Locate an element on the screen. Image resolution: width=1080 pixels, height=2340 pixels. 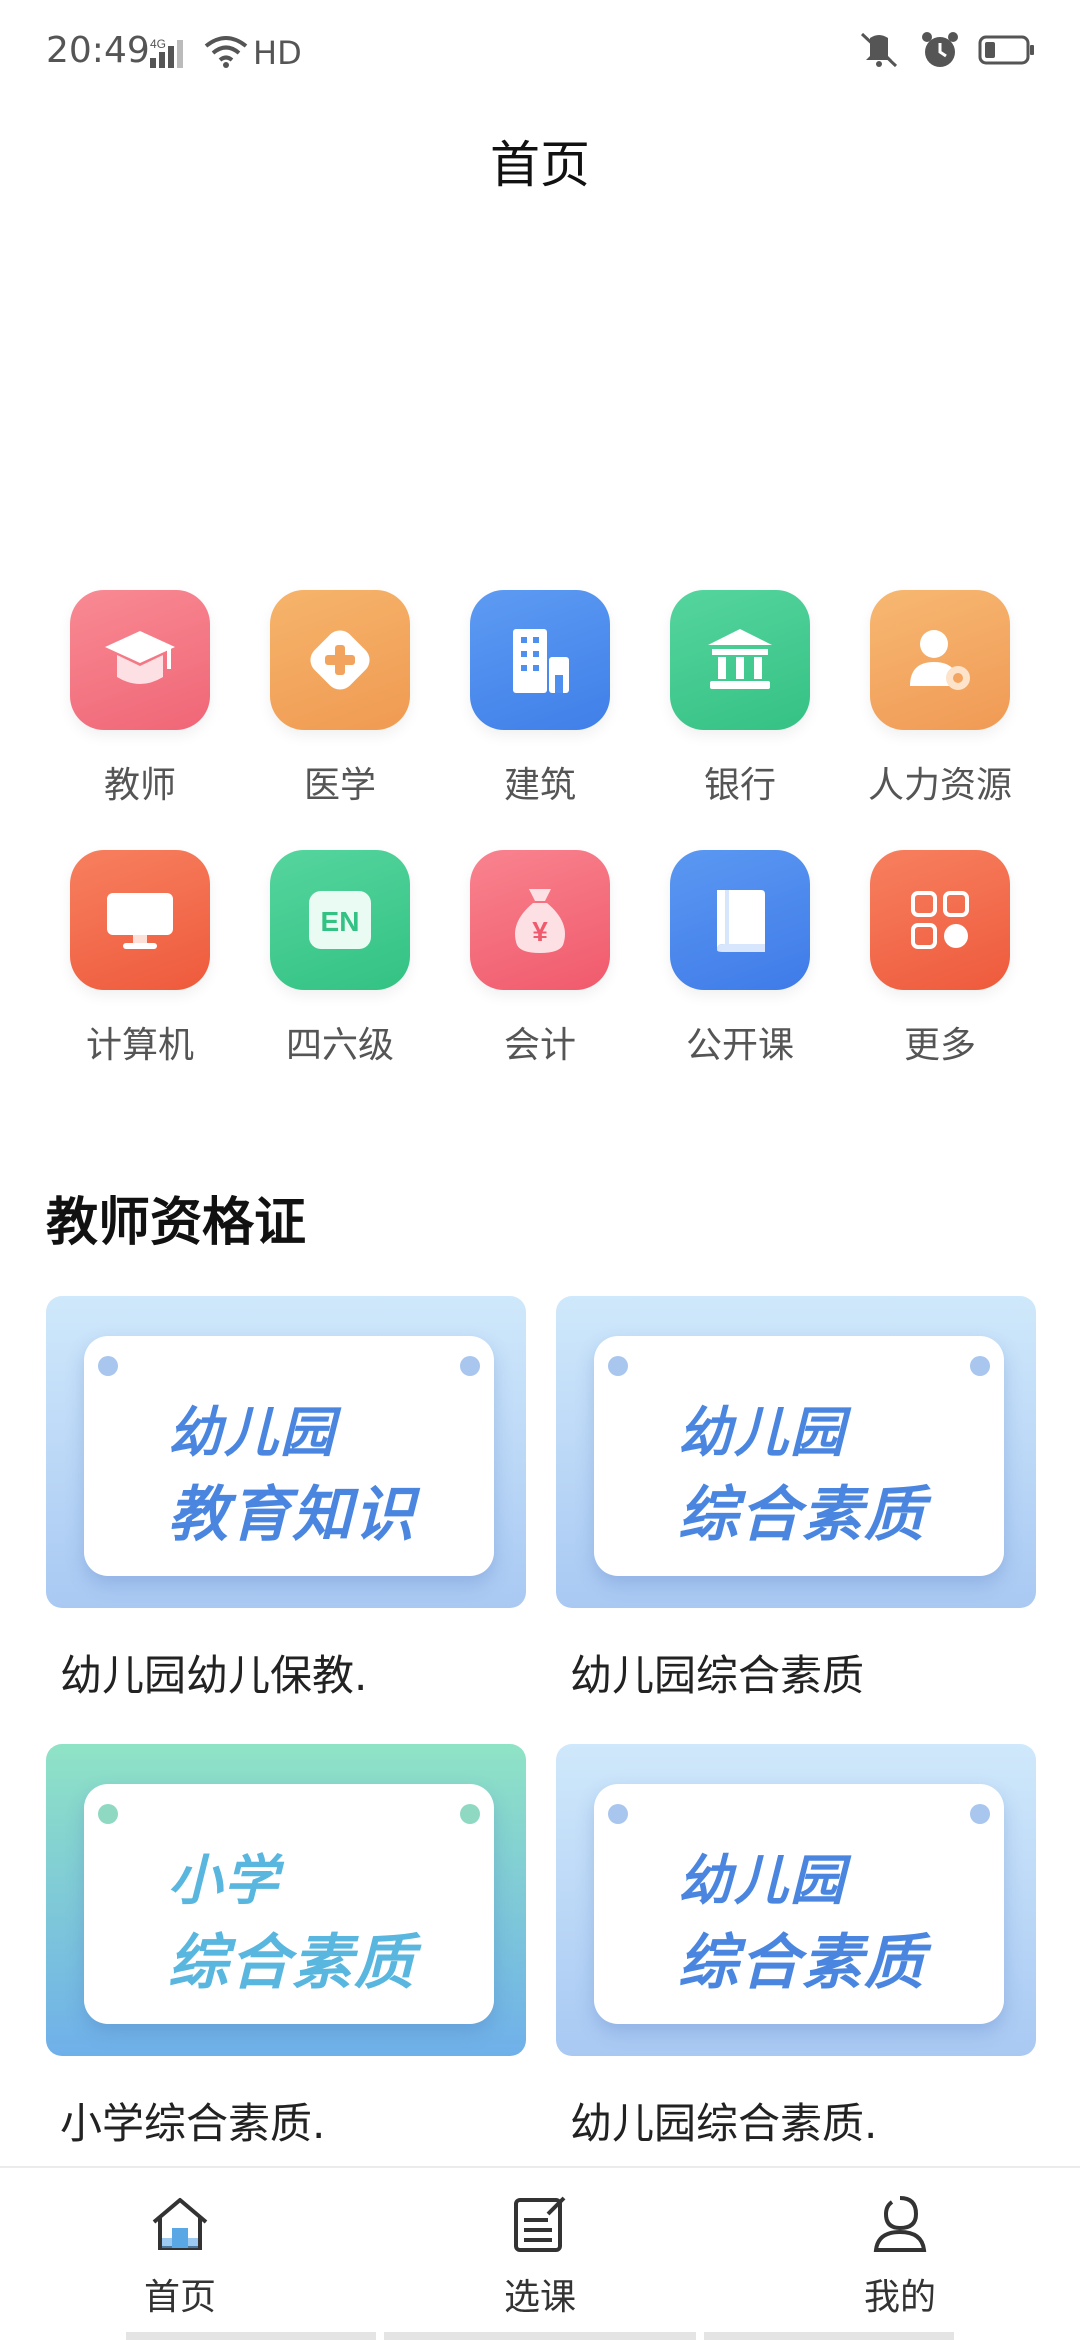
category-open-course: 公开课 is located at coordinates (740, 980).